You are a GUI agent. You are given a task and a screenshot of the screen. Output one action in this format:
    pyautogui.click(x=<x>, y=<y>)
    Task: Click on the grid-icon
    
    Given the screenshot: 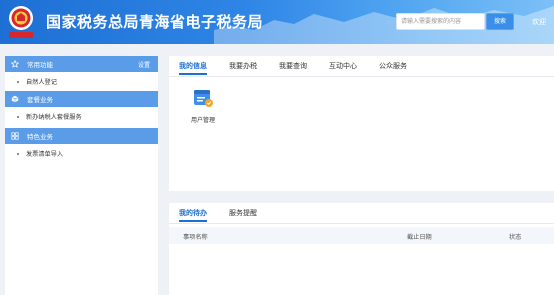 What is the action you would take?
    pyautogui.click(x=15, y=136)
    